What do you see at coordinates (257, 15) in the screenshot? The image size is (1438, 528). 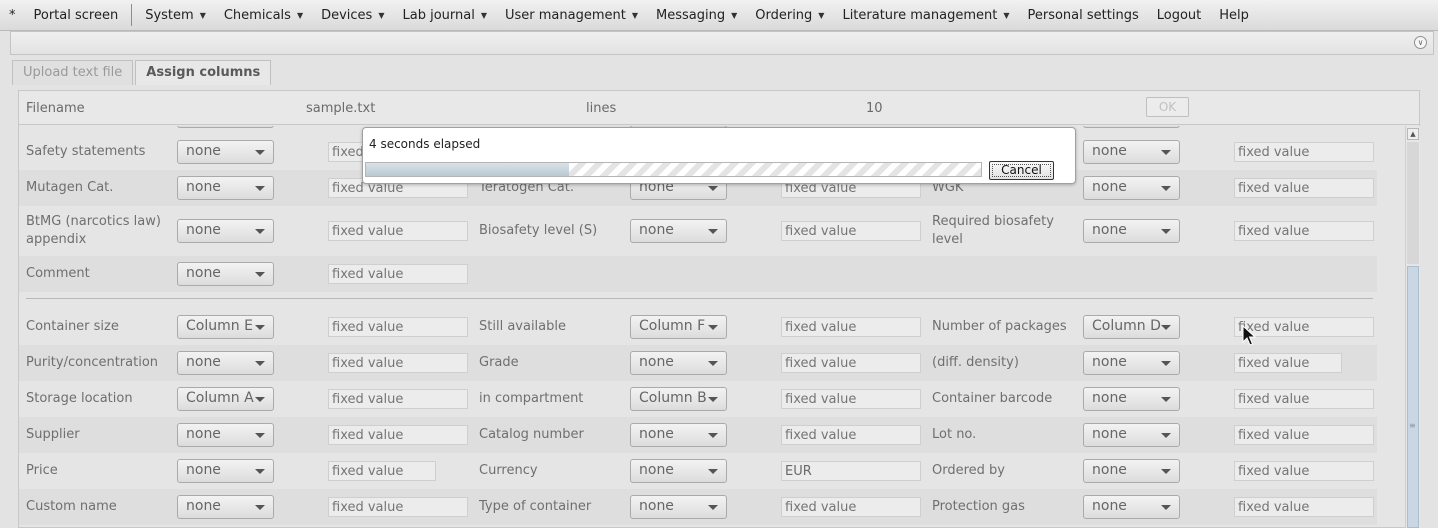 I see `menu-item-label: Chemicals` at bounding box center [257, 15].